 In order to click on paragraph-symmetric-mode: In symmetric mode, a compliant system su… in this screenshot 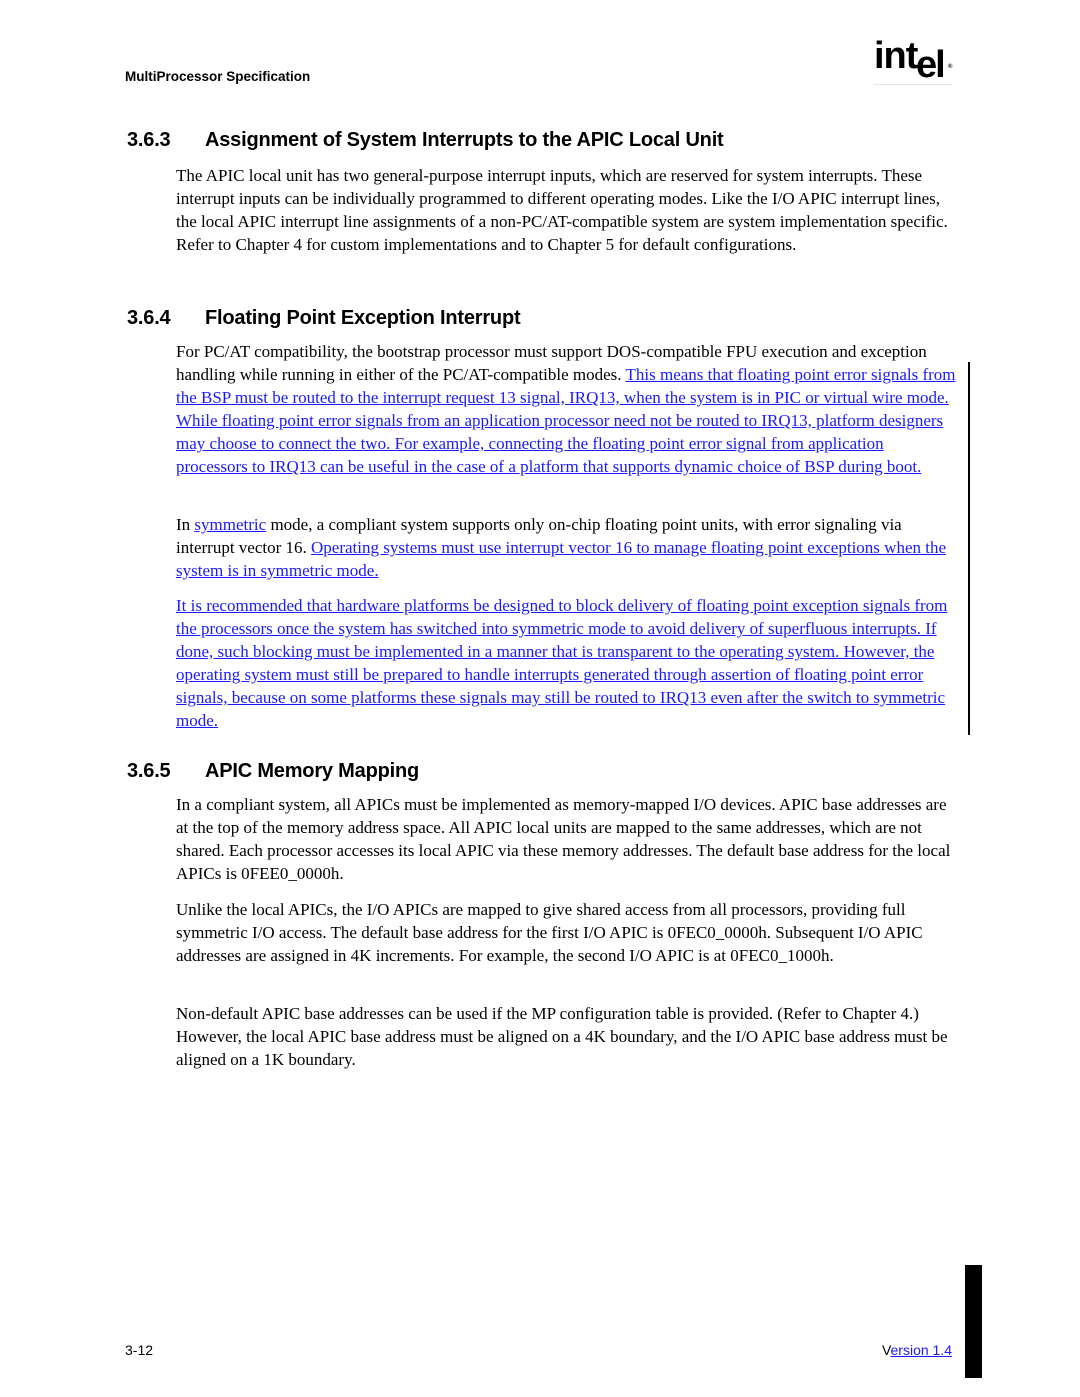, I will do `click(566, 547)`.